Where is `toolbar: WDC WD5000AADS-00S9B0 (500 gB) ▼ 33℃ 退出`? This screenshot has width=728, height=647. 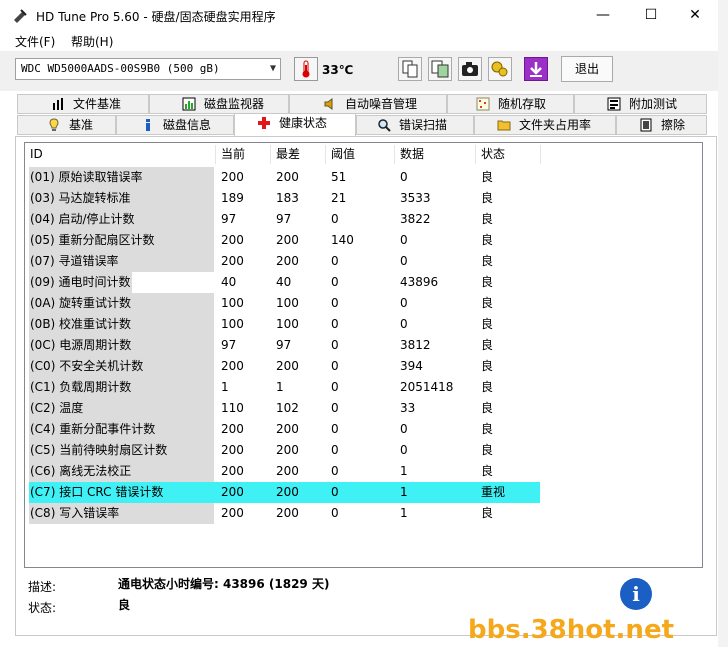
toolbar: WDC WD5000AADS-00S9B0 (500 gB) ▼ 33℃ 退出 is located at coordinates (359, 71).